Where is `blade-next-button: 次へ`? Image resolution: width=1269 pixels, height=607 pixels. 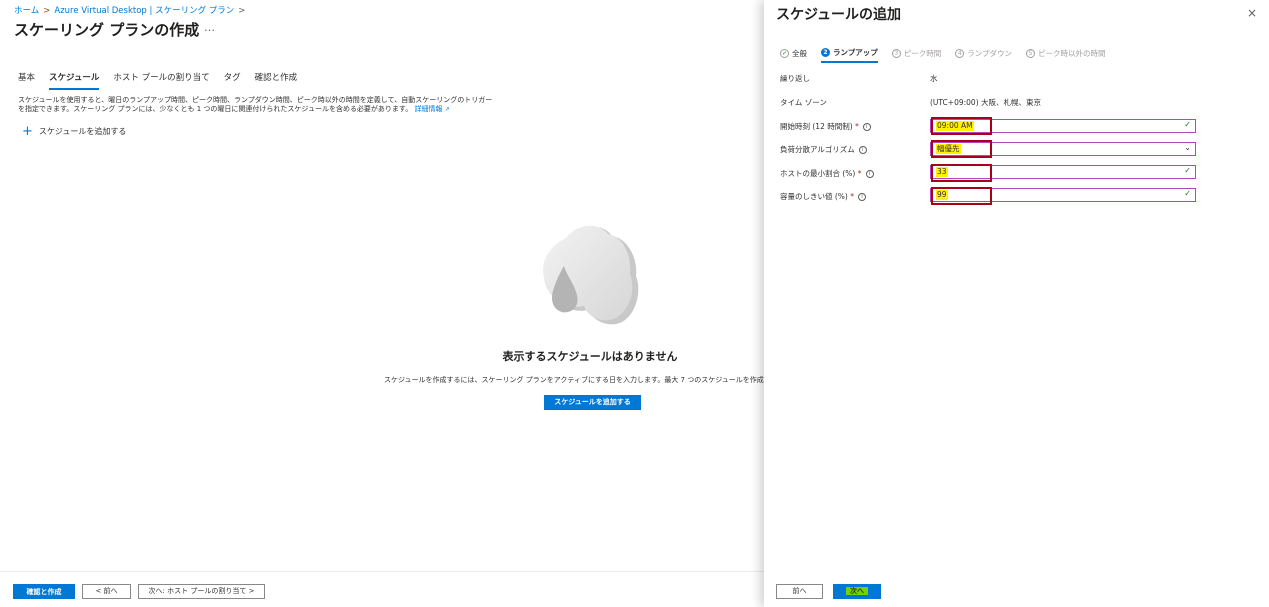 blade-next-button: 次へ is located at coordinates (857, 591).